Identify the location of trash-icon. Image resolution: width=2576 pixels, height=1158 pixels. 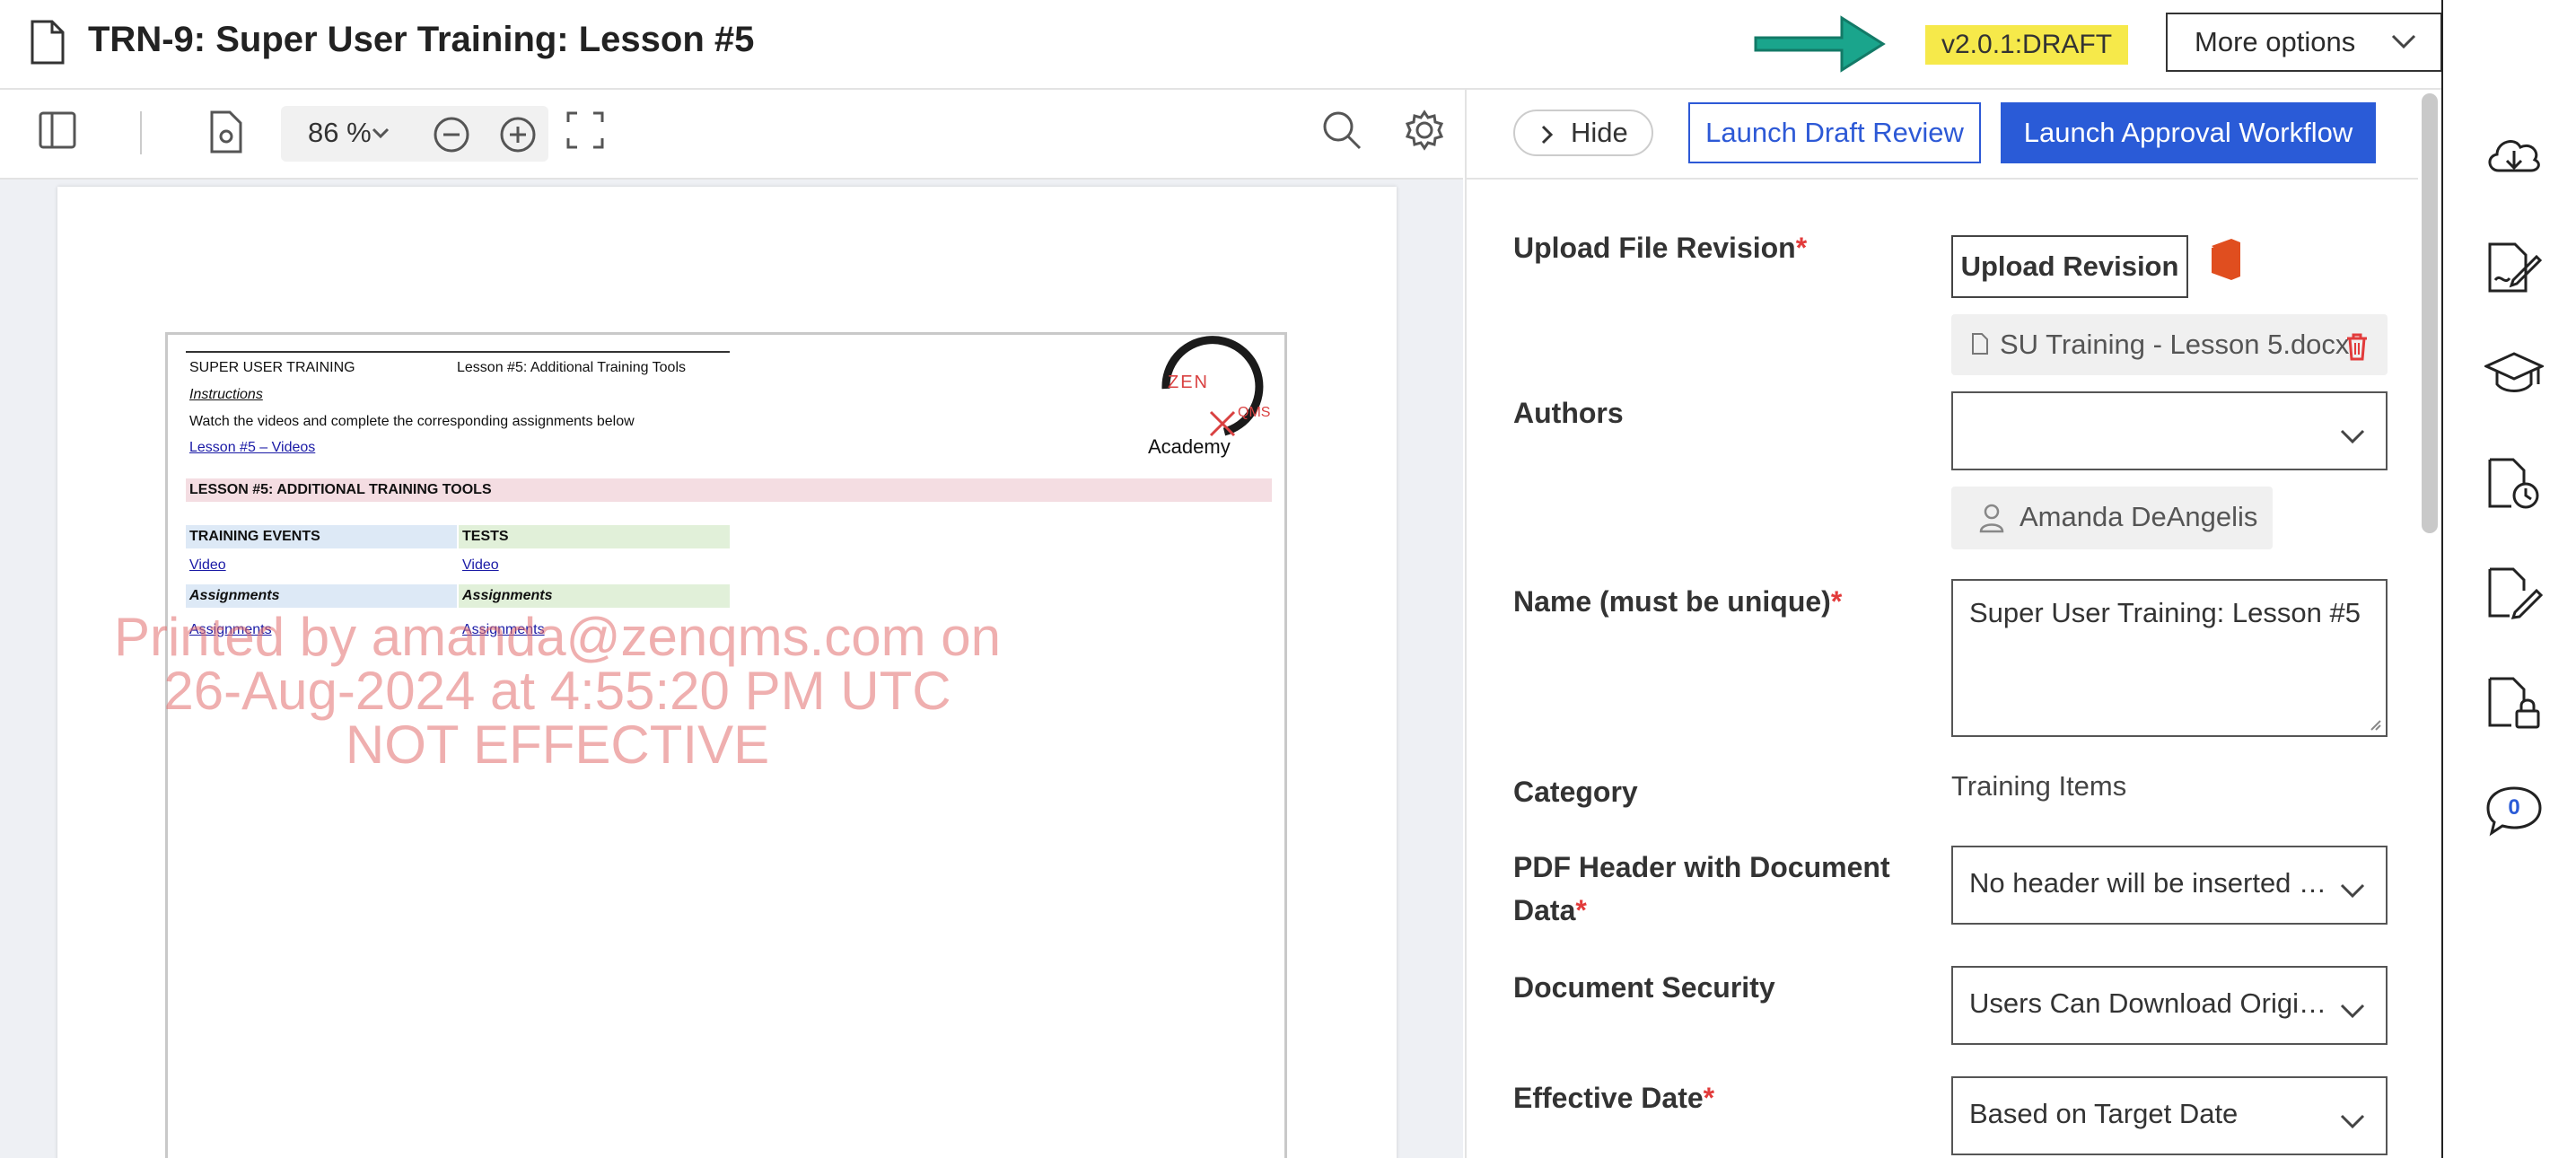
(2357, 346).